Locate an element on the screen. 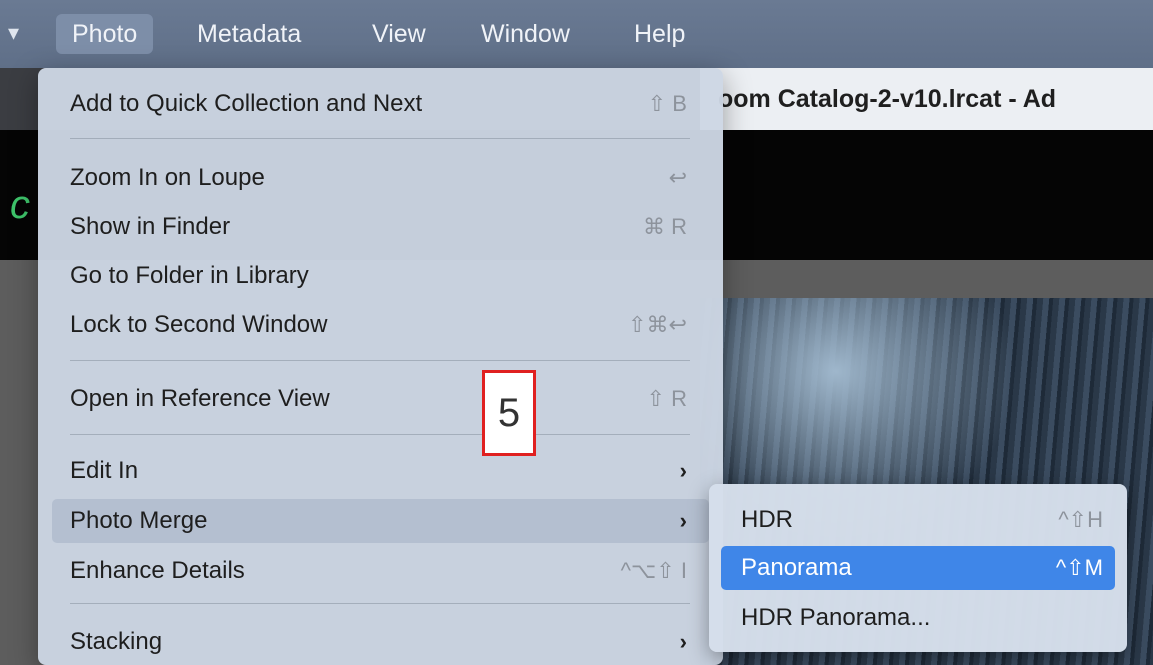 This screenshot has width=1153, height=665. menu-item-label: Lock to Second Window is located at coordinates (199, 324).